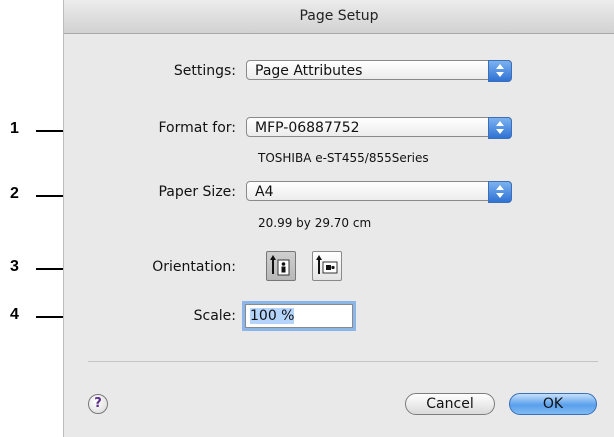  Describe the element at coordinates (272, 316) in the screenshot. I see `scale-input-value: 100 %` at that location.